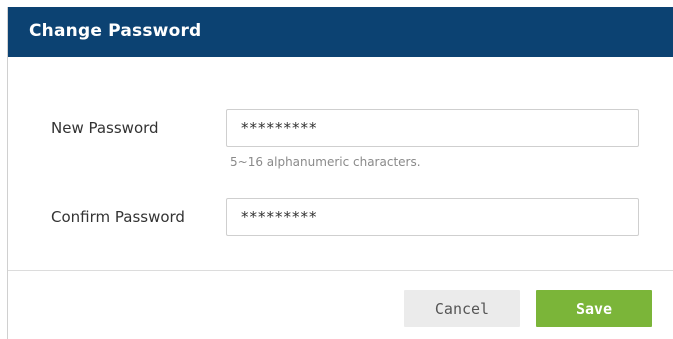 The width and height of the screenshot is (673, 339). Describe the element at coordinates (105, 128) in the screenshot. I see `new-password-label: New Password` at that location.